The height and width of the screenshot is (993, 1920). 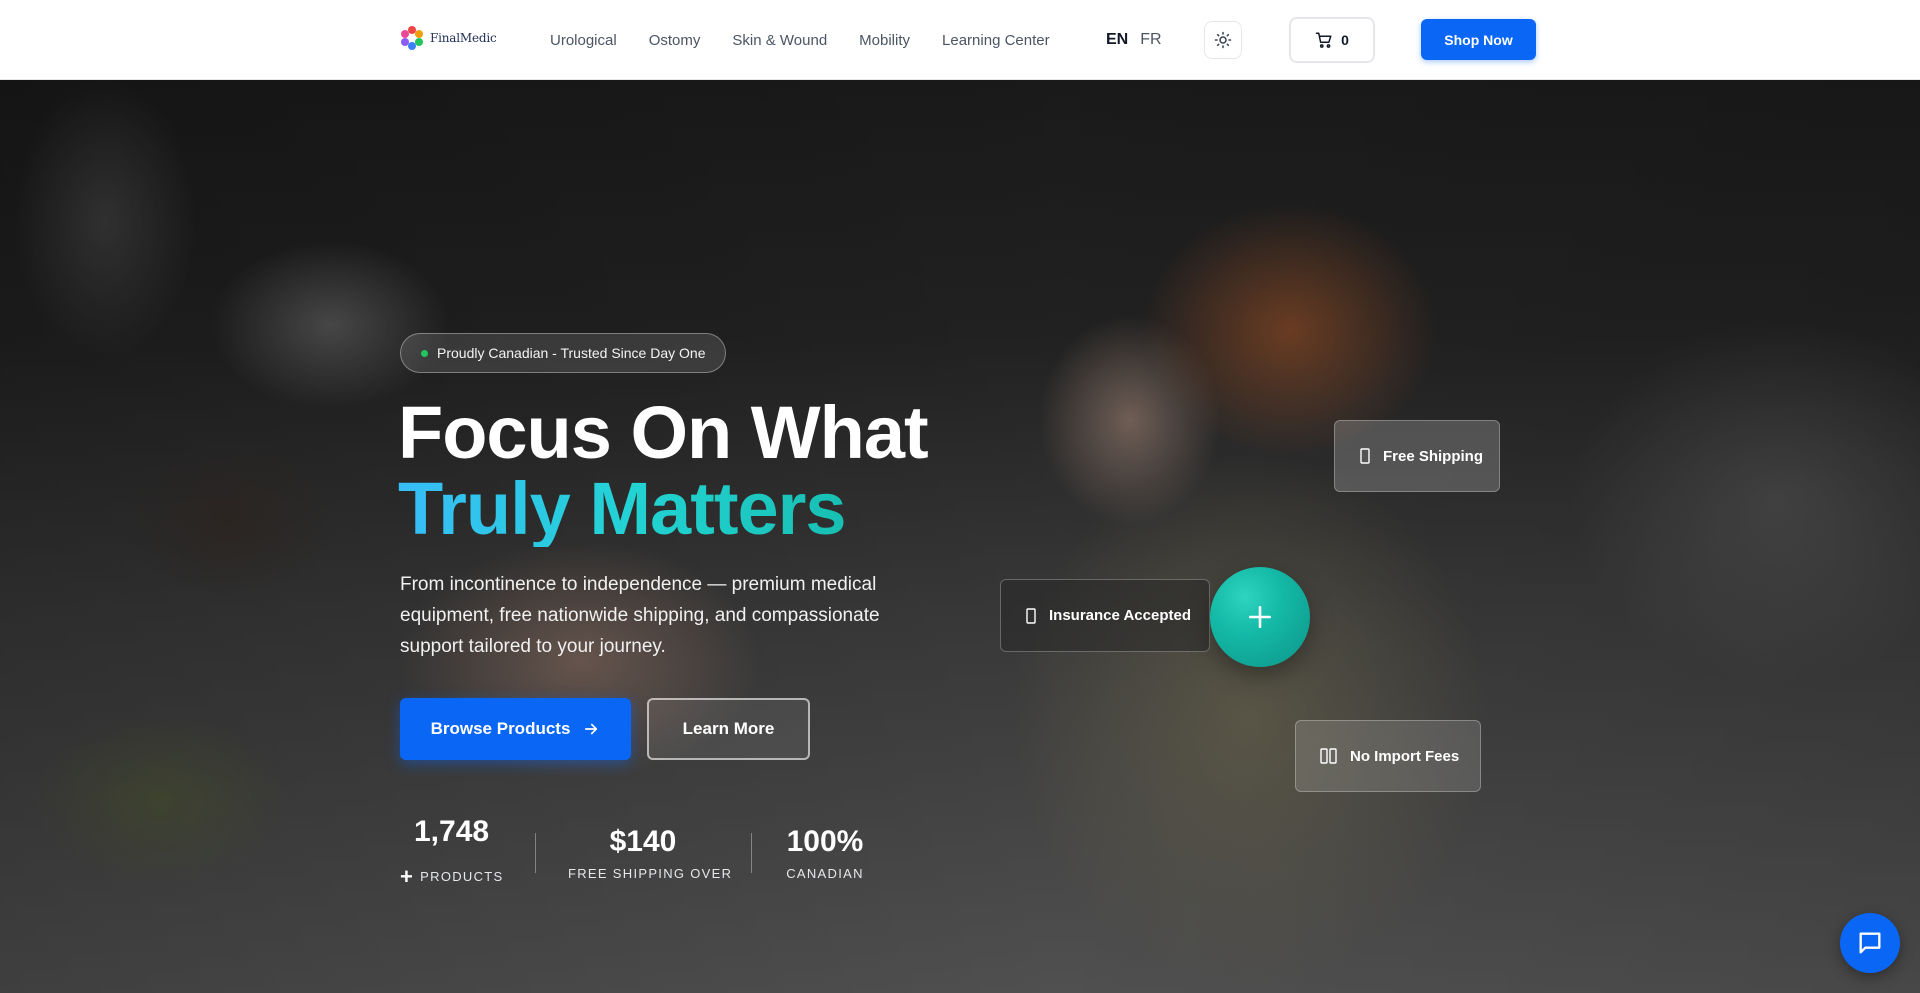 What do you see at coordinates (825, 841) in the screenshot?
I see `stat-canadian-value: 100%` at bounding box center [825, 841].